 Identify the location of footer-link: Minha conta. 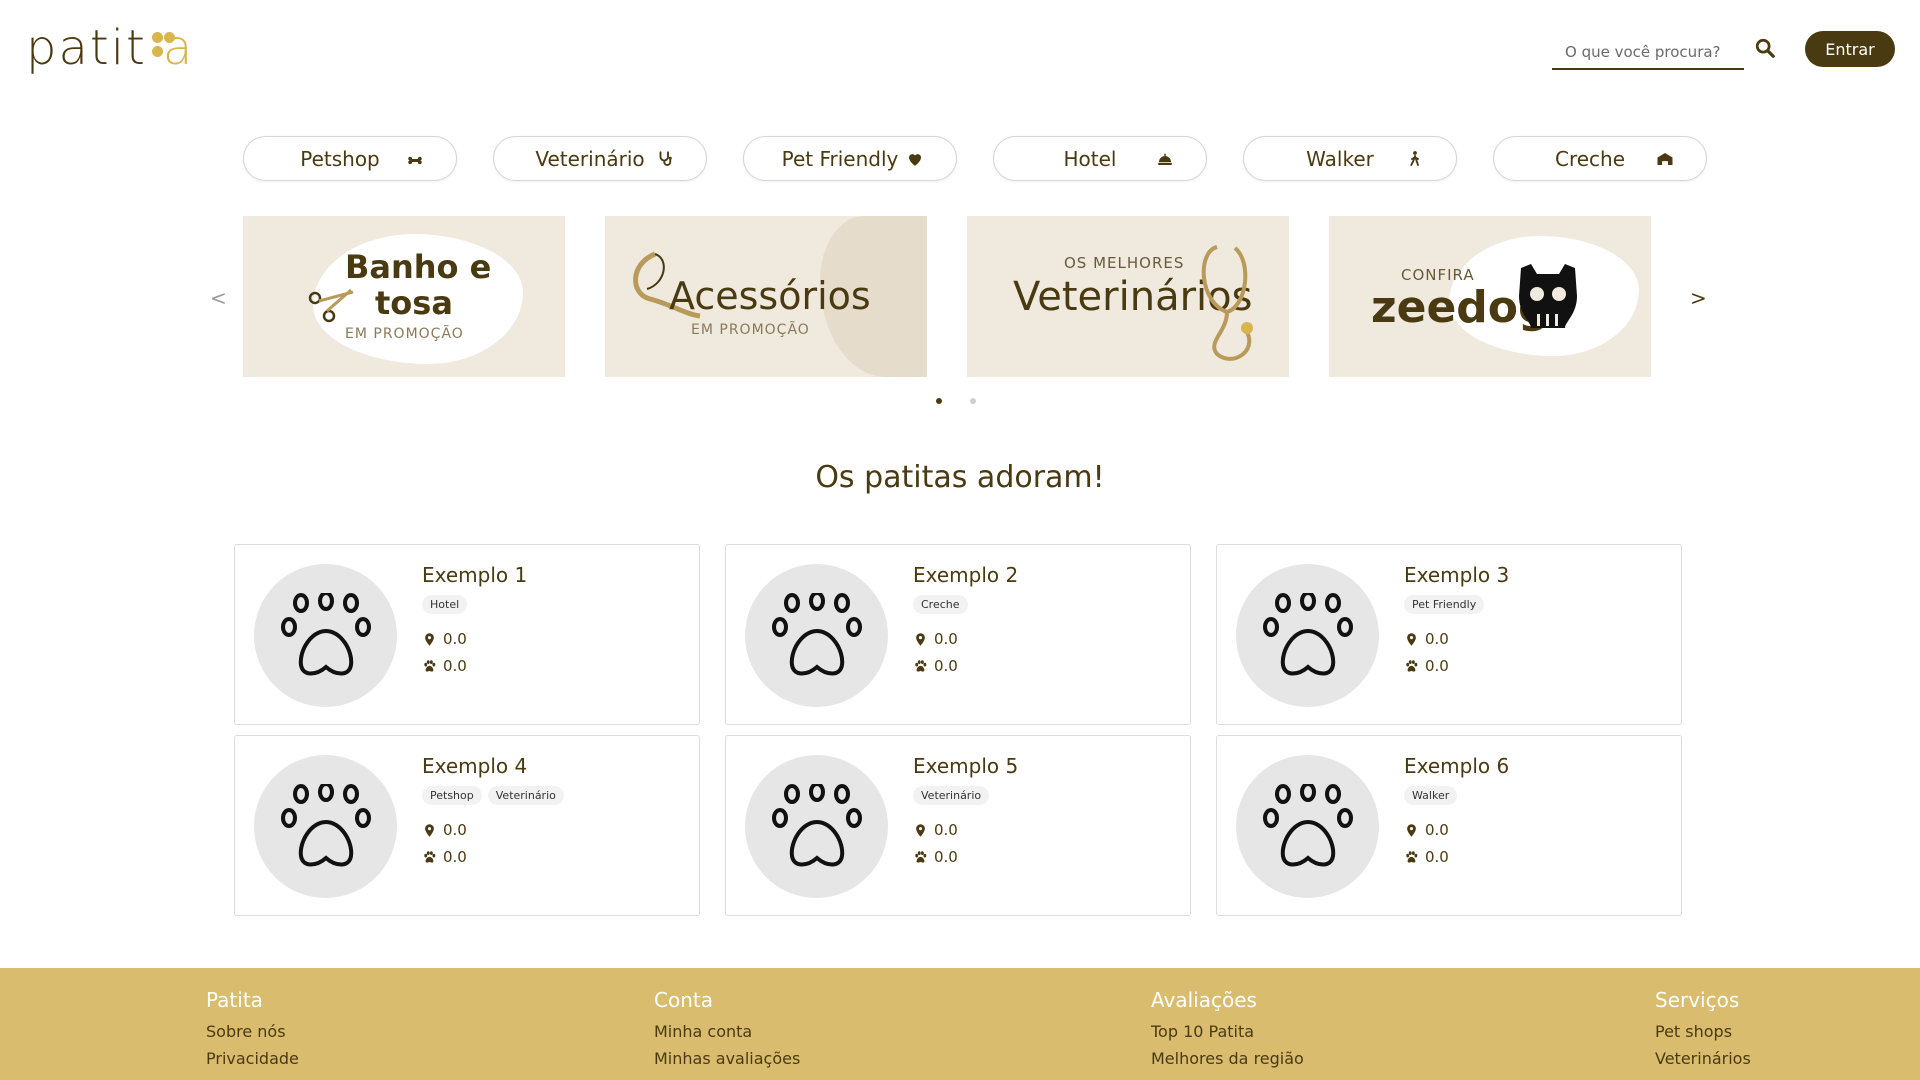
(727, 1031).